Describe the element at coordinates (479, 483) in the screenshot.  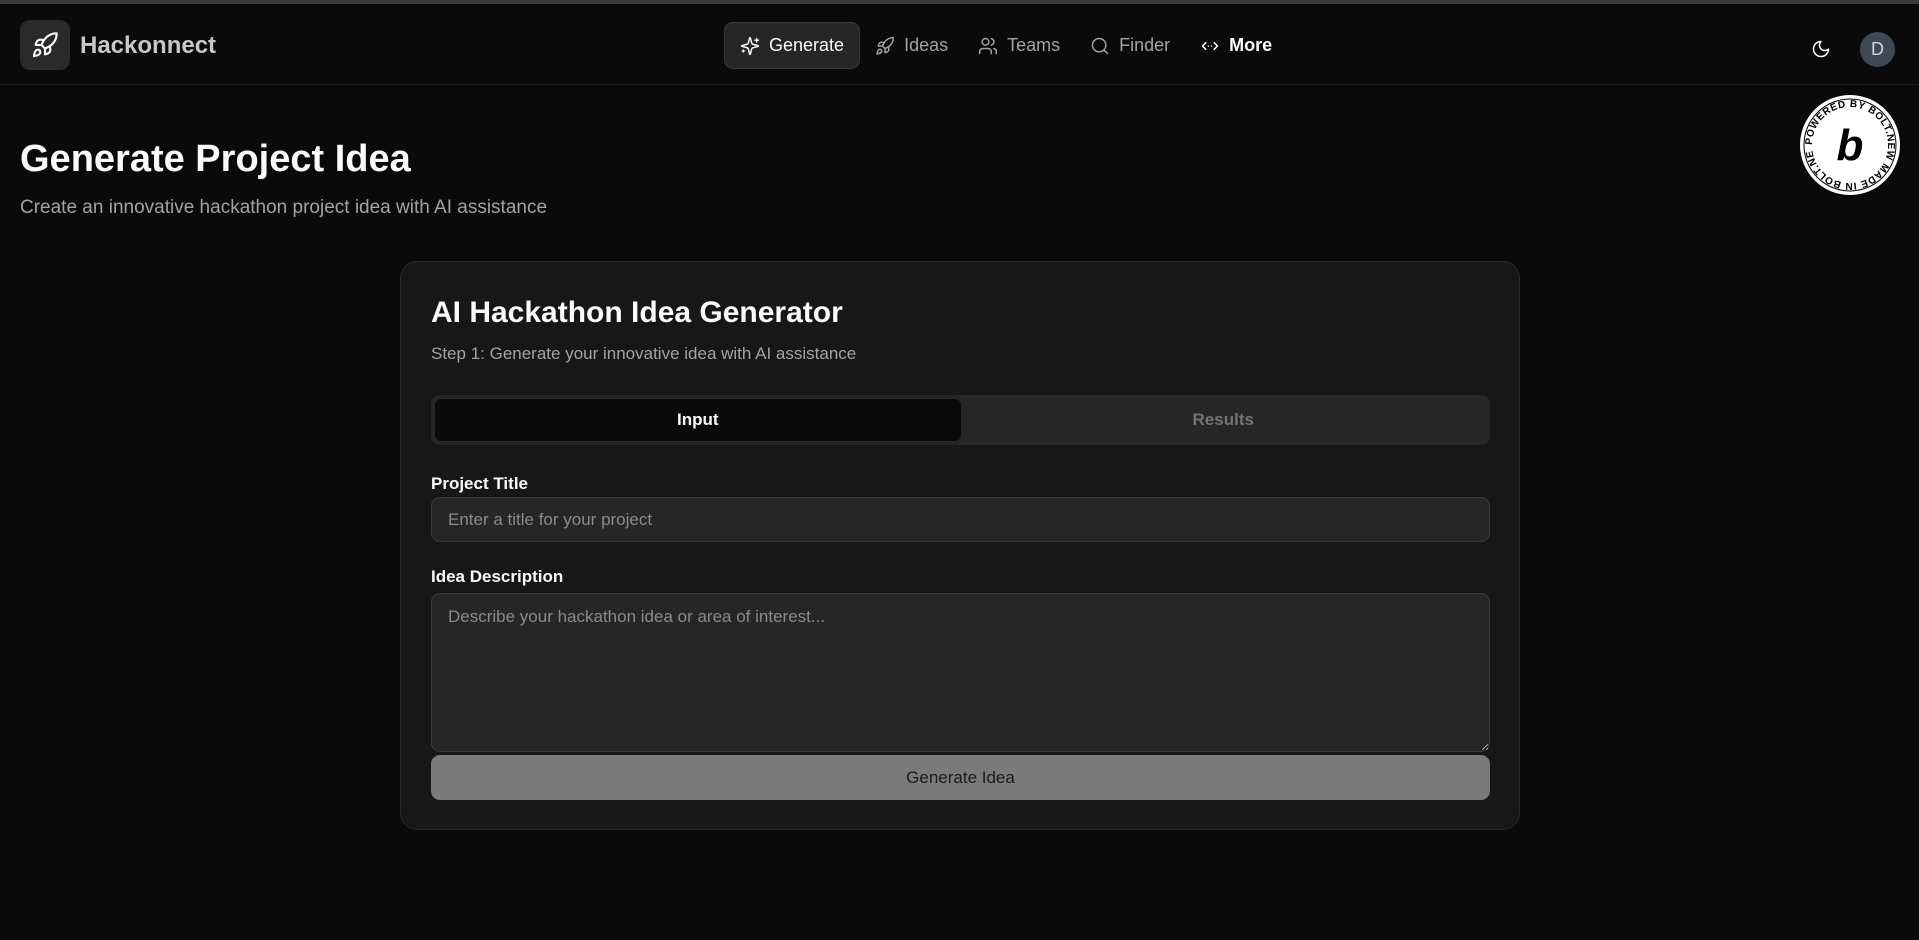
I see `project-title-label: Project Title` at that location.